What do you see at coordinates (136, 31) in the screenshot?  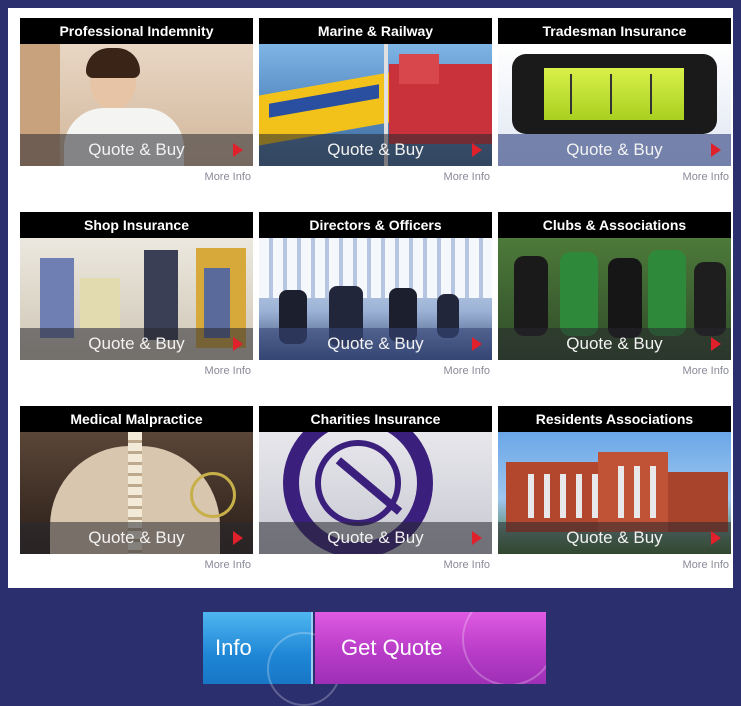 I see `tile-title: Professional Indemnity` at bounding box center [136, 31].